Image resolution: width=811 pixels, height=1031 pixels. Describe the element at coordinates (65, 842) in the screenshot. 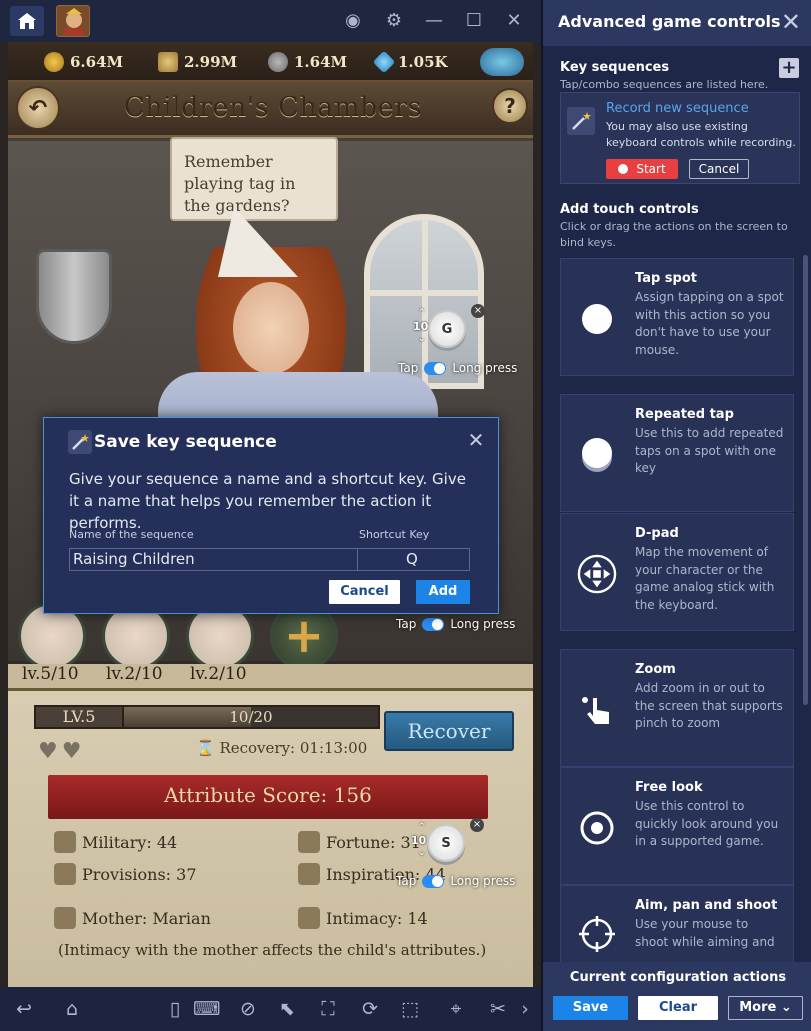

I see `military-icon` at that location.